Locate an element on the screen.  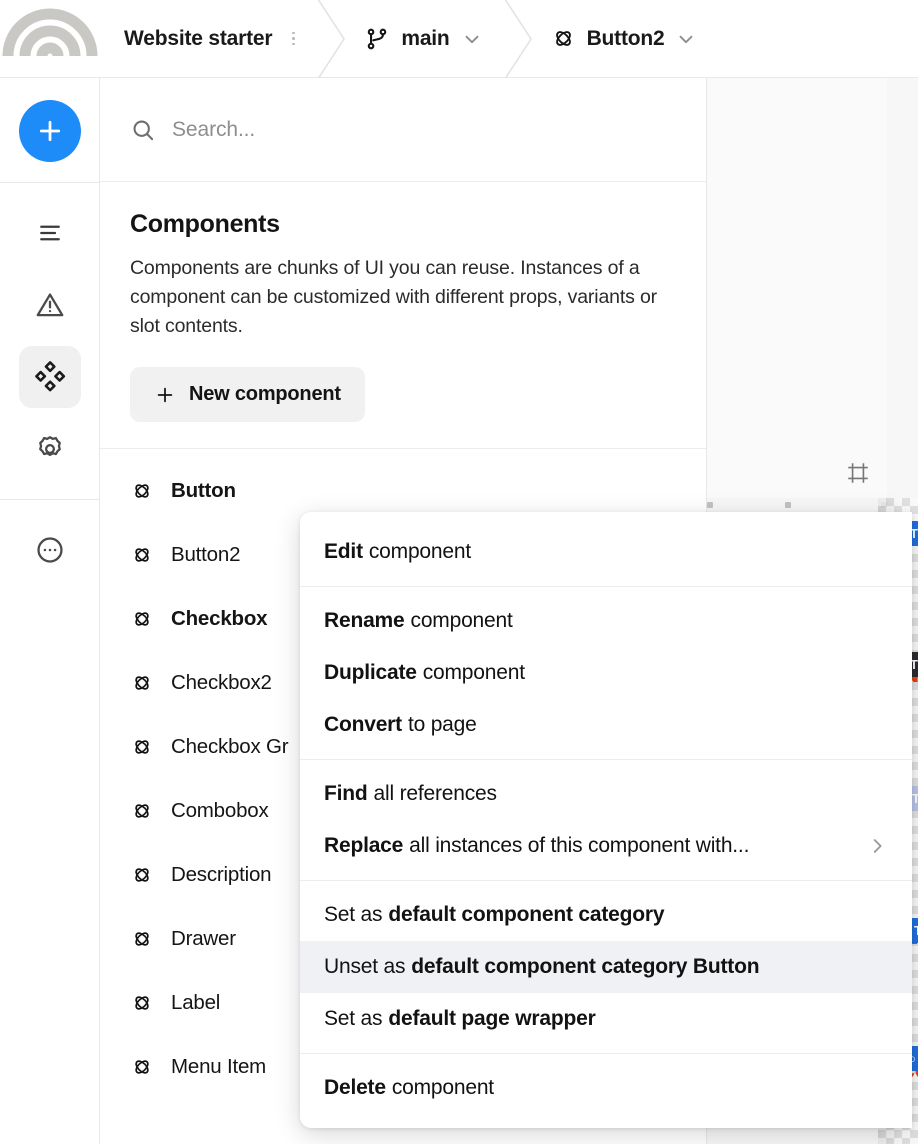
component-name: Label is located at coordinates (196, 1002).